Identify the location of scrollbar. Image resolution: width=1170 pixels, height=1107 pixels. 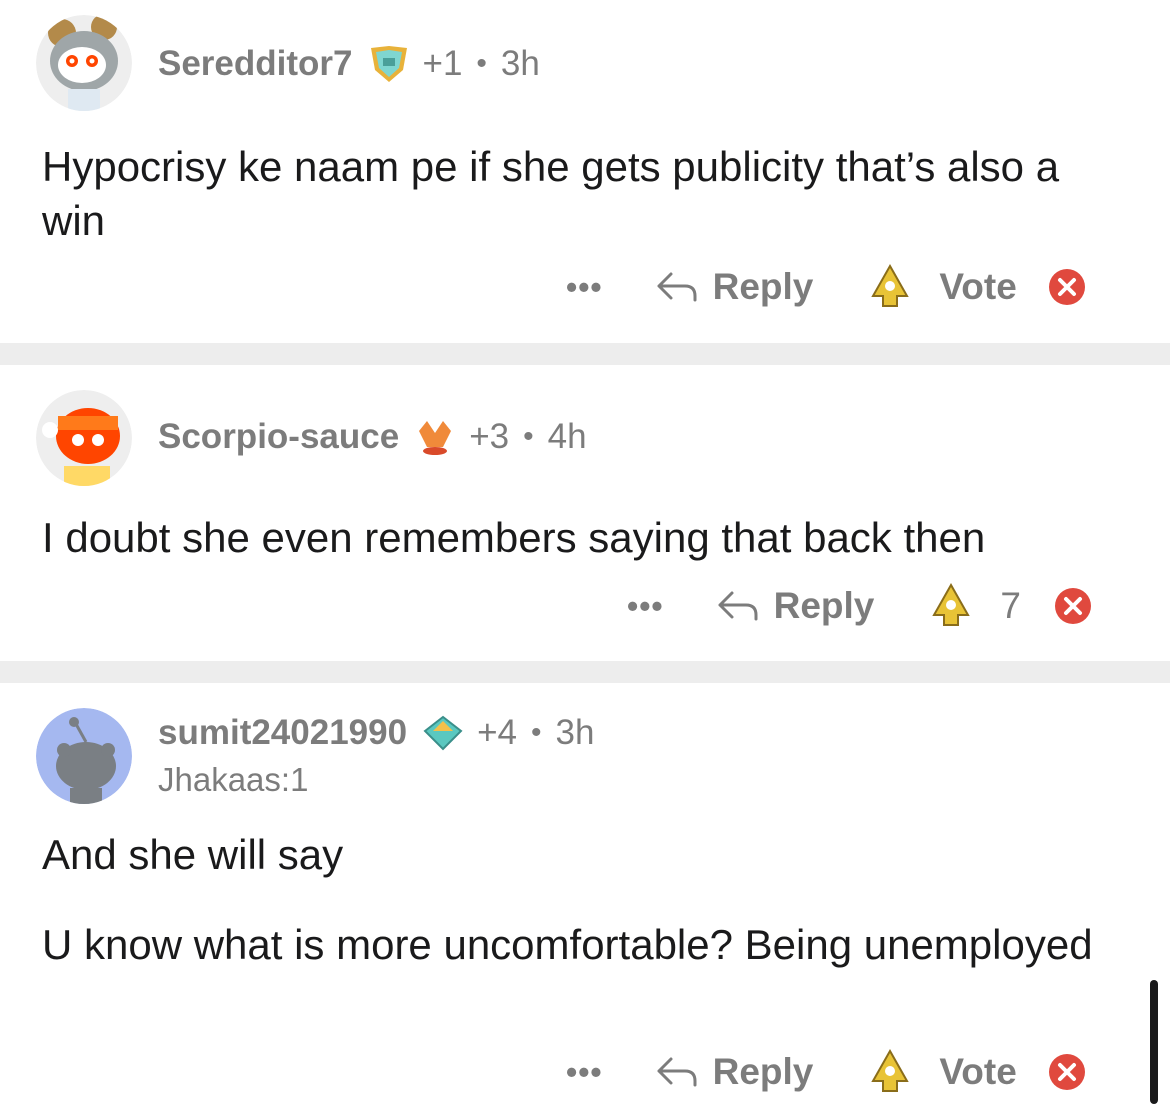
(1154, 1042).